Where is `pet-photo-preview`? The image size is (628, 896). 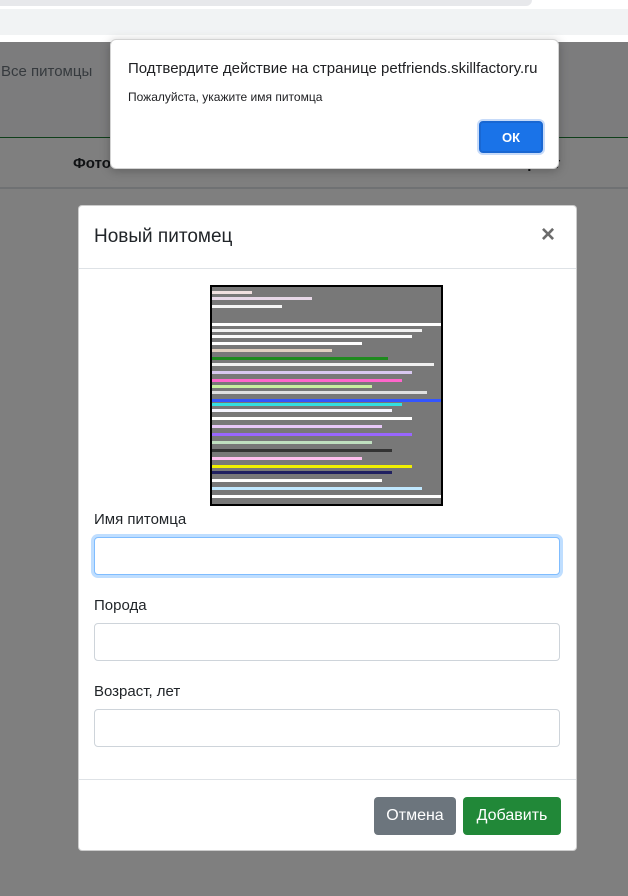
pet-photo-preview is located at coordinates (326, 395).